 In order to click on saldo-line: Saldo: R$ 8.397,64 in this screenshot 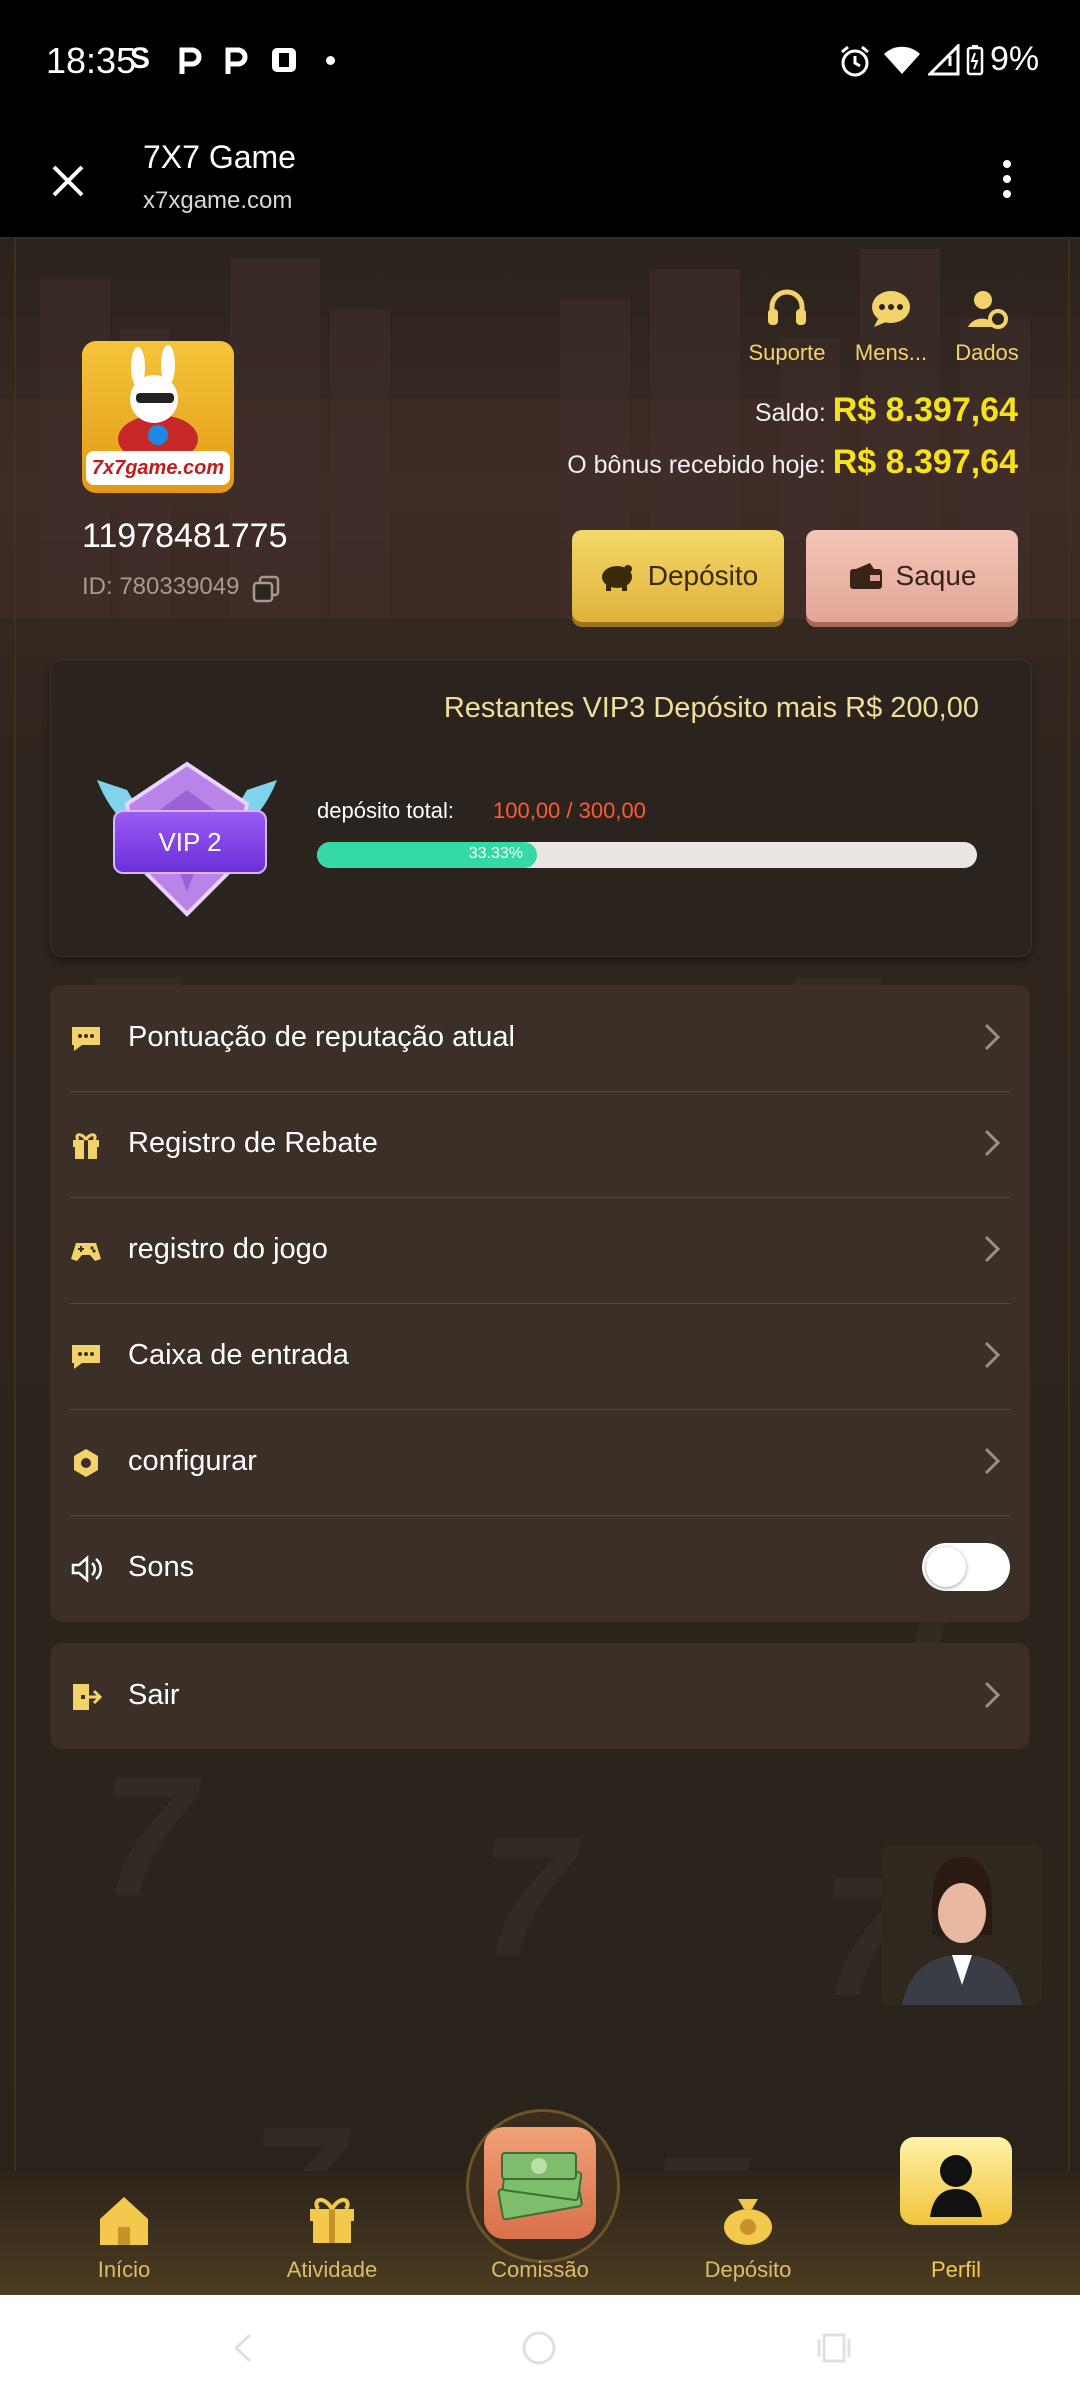, I will do `click(886, 410)`.